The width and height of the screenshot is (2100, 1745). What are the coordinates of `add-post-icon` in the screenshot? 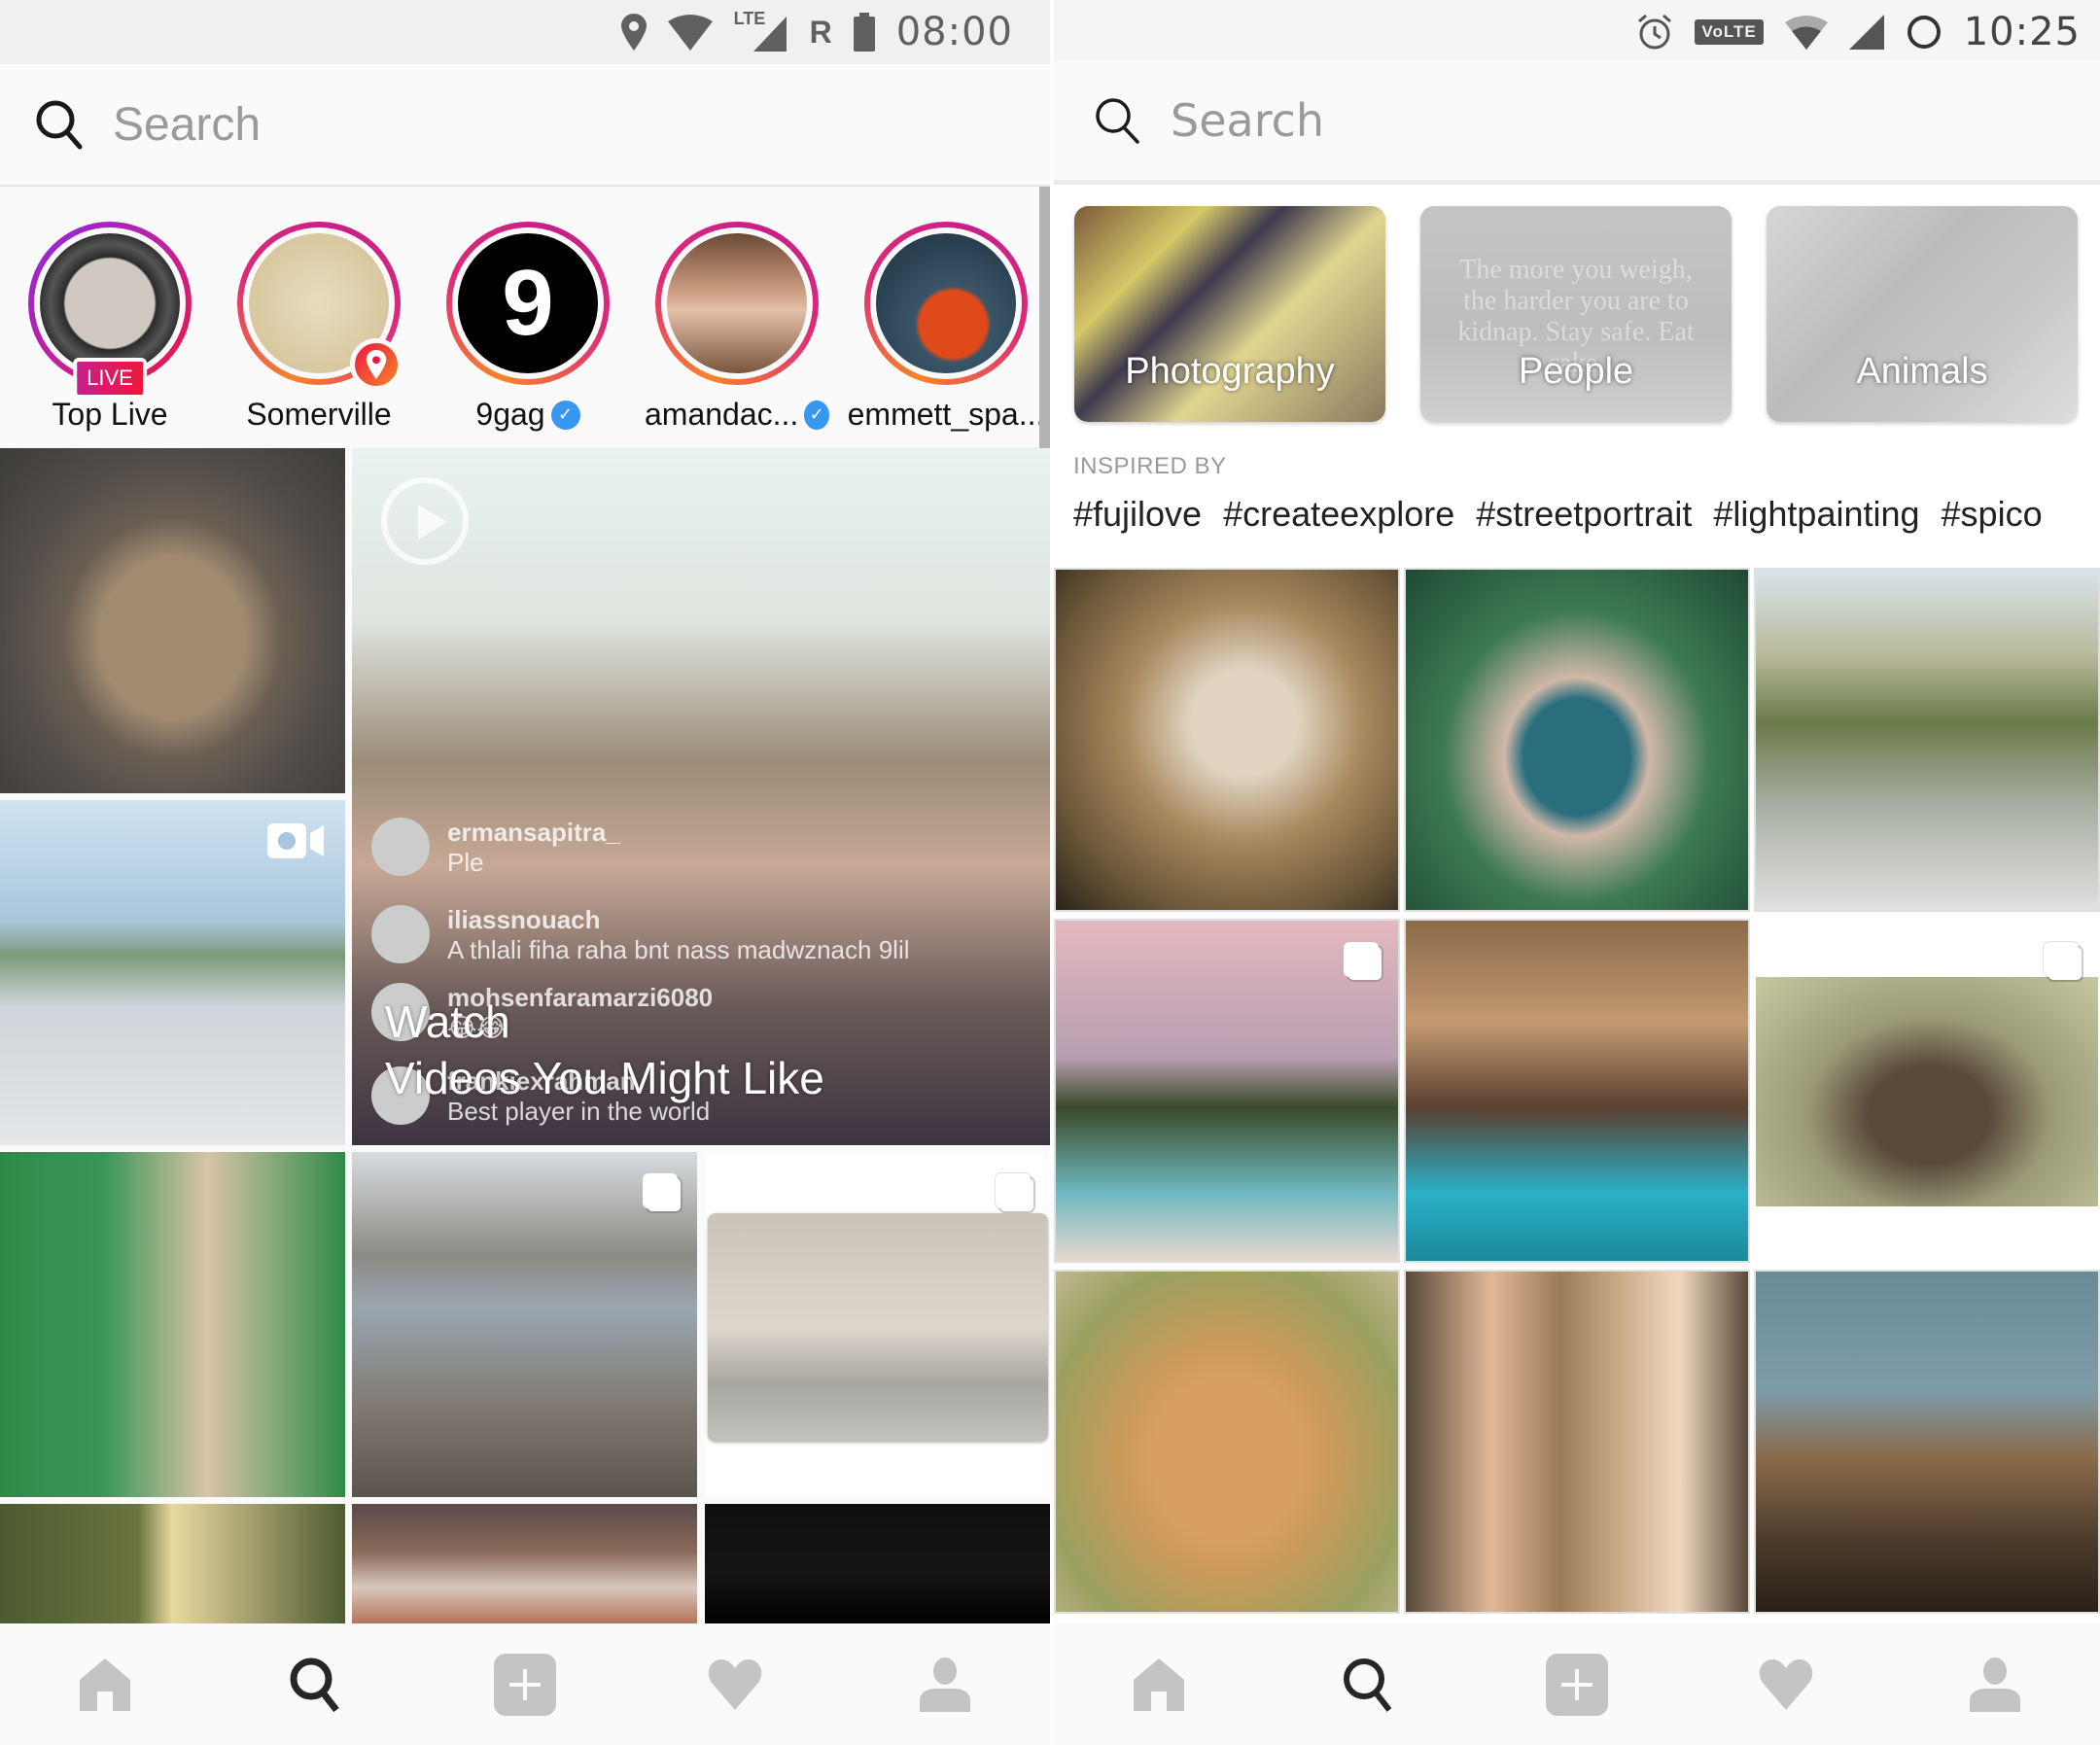 It's located at (1576, 1684).